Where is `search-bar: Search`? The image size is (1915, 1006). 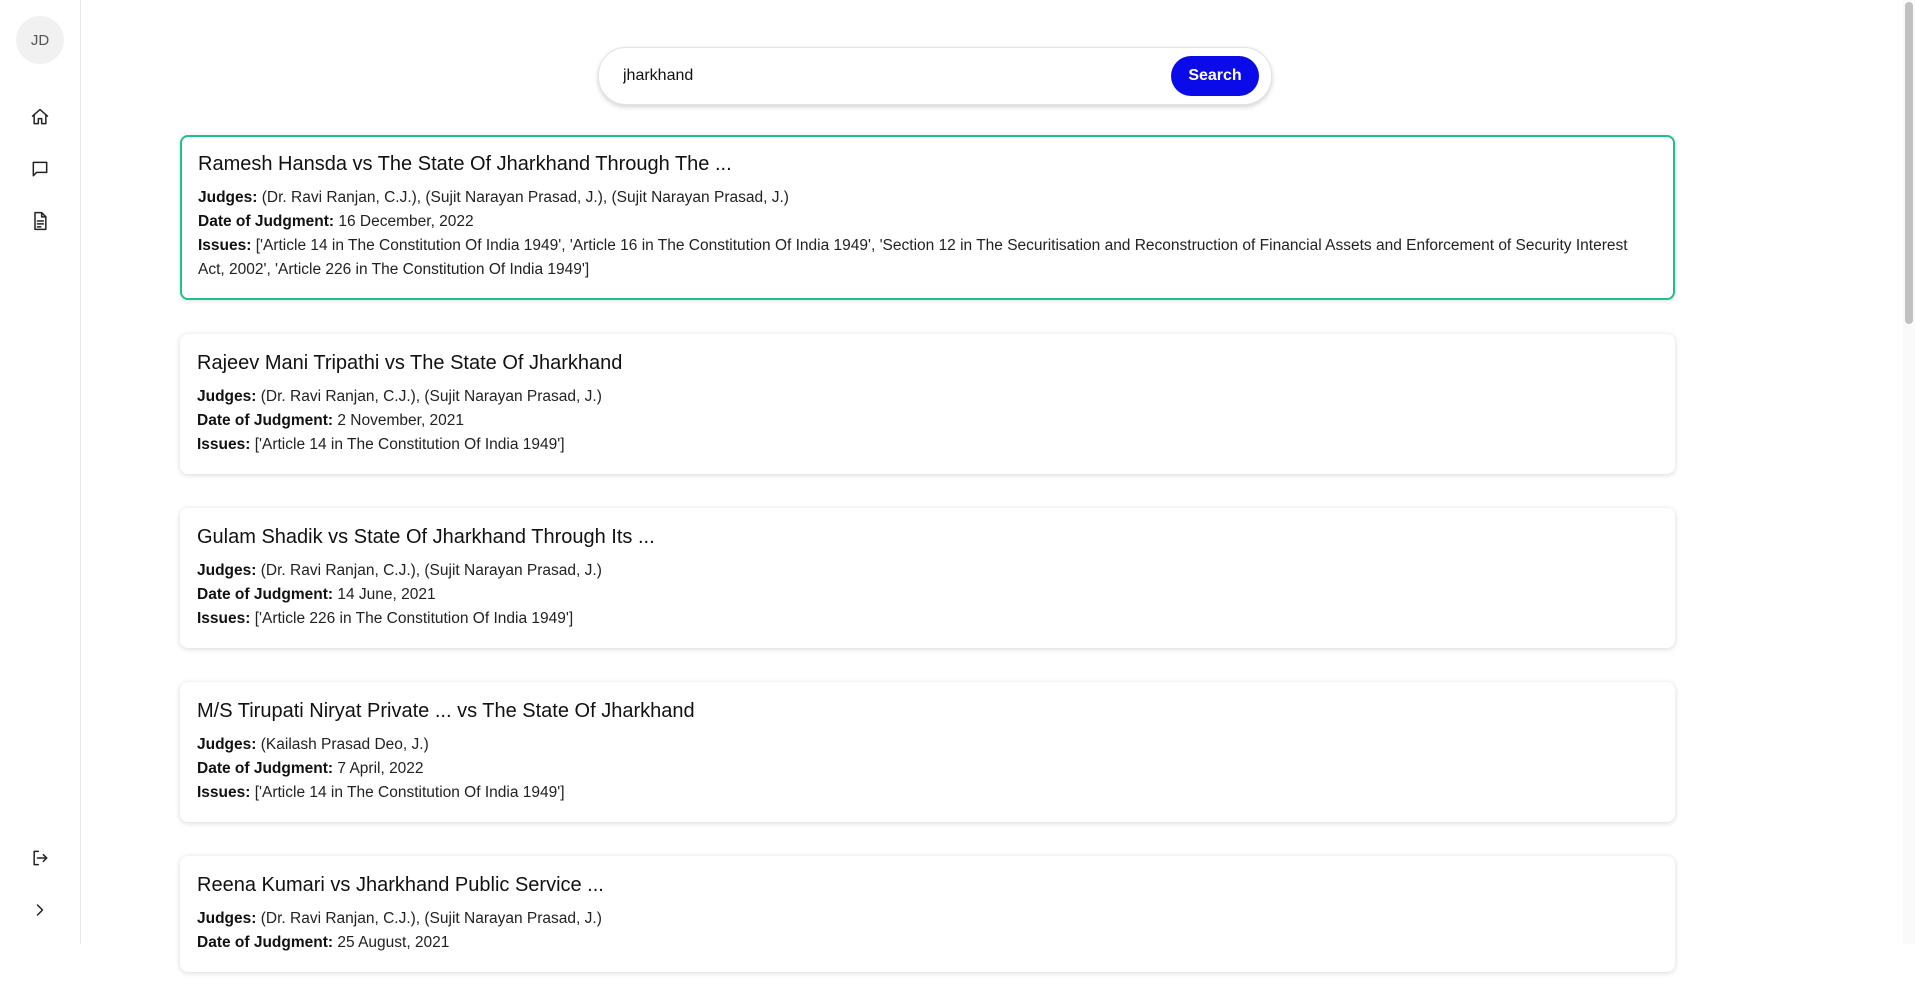
search-bar: Search is located at coordinates (935, 76).